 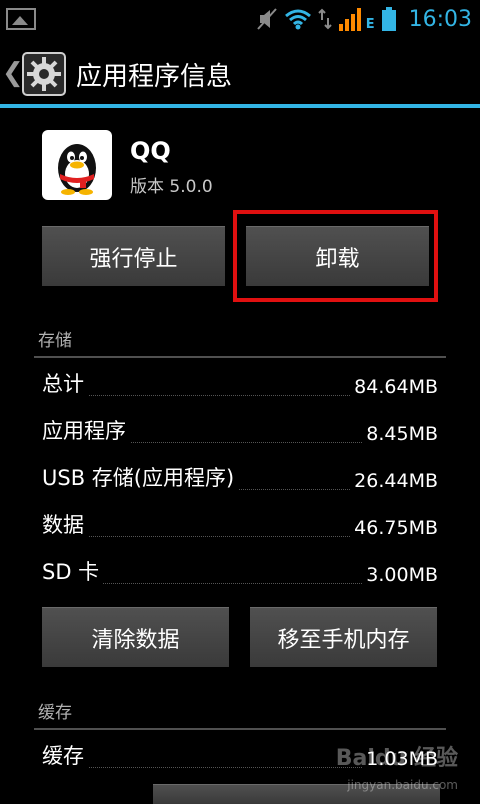 What do you see at coordinates (396, 758) in the screenshot?
I see `watermark: Baidu 经验` at bounding box center [396, 758].